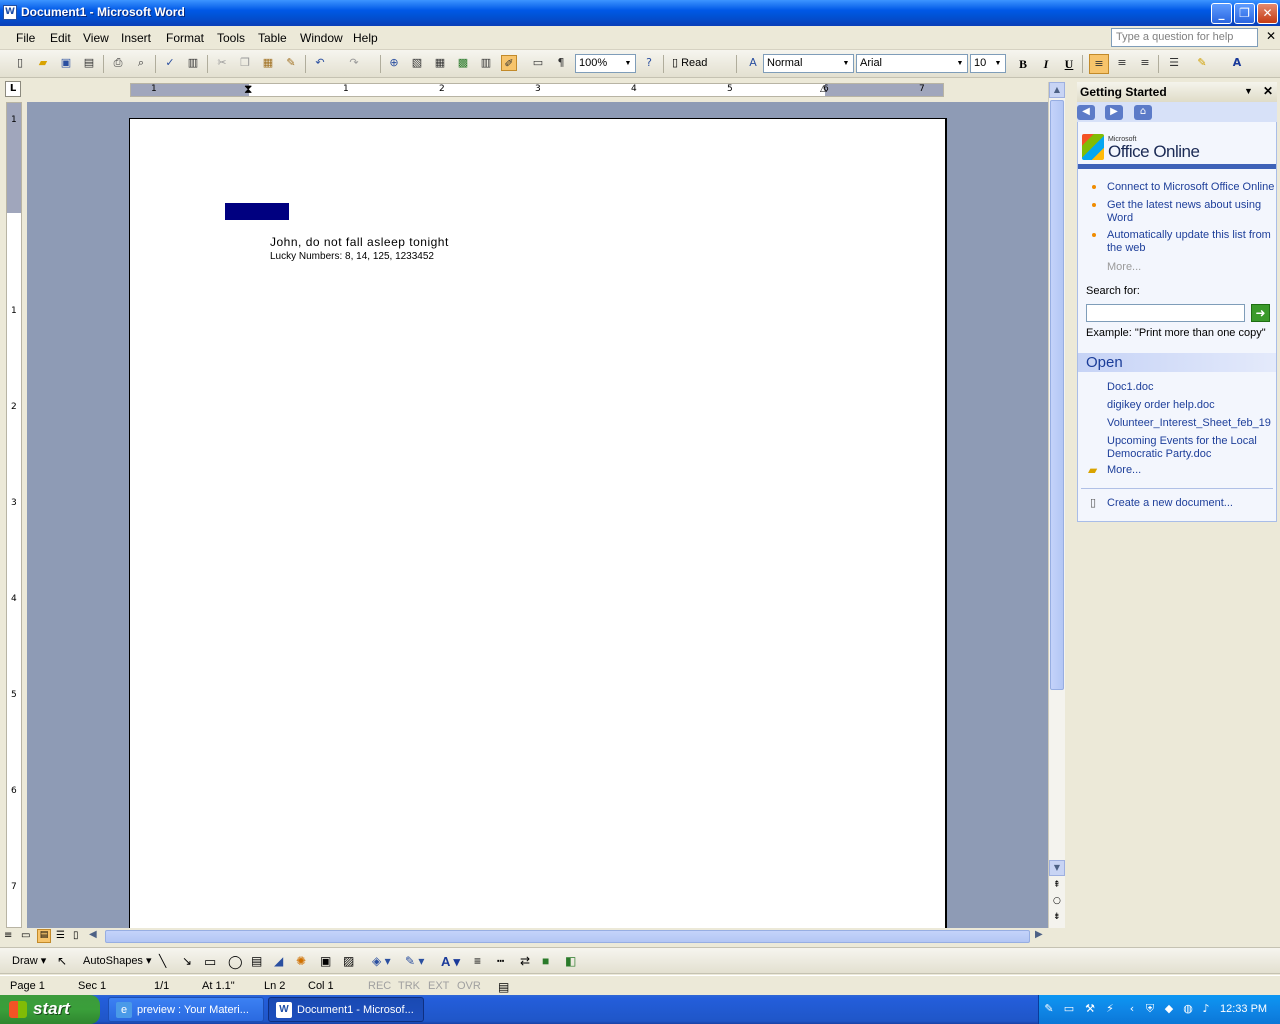  What do you see at coordinates (222, 63) in the screenshot?
I see `cut-icon: ✂` at bounding box center [222, 63].